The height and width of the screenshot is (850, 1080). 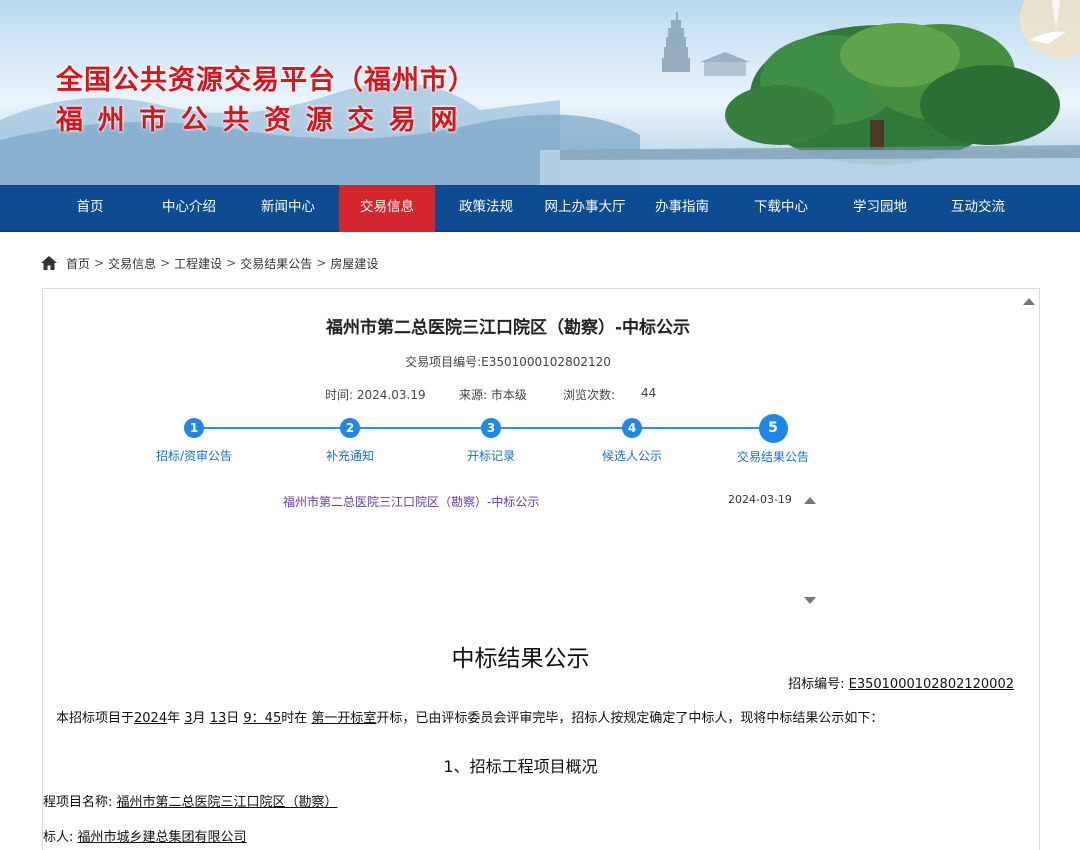 What do you see at coordinates (473, 395) in the screenshot?
I see `source-label: 来源:` at bounding box center [473, 395].